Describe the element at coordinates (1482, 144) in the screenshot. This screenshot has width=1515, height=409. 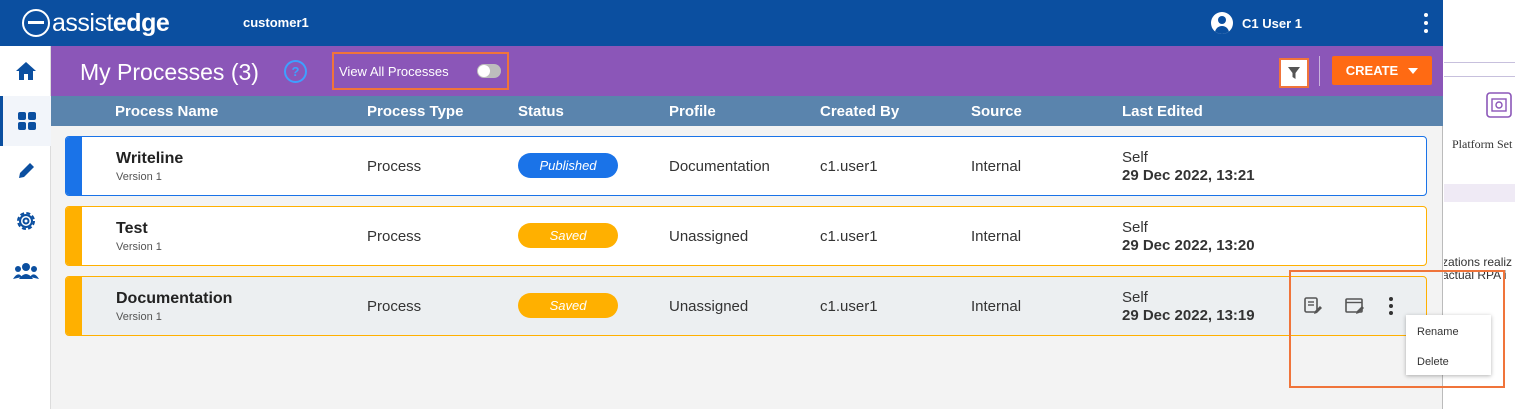
I see `platform-settings-label: Platform Set` at that location.